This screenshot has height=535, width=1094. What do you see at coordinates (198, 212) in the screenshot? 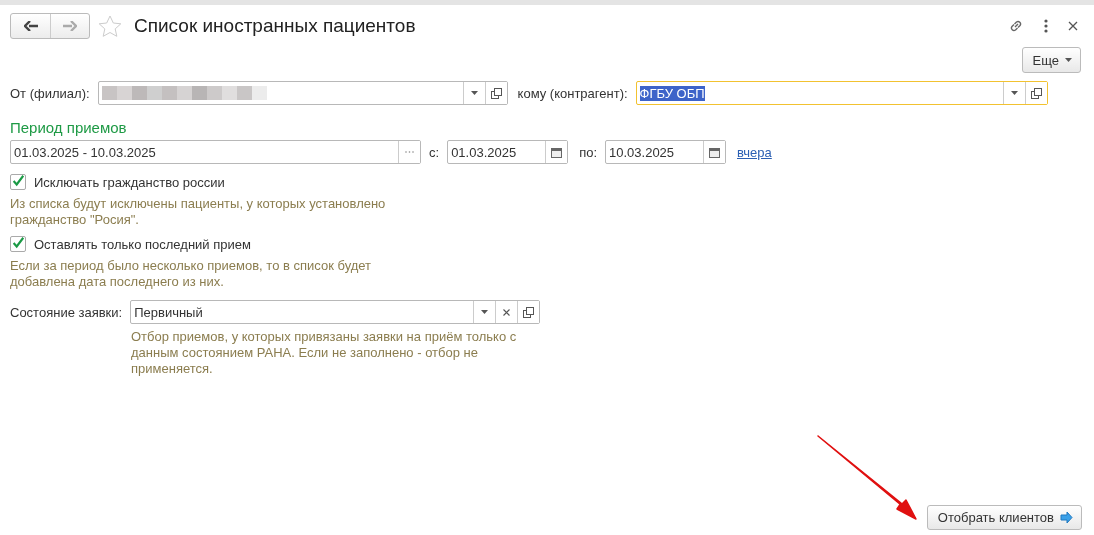
I see `hint-text: Из списка будут исключены пациенты, у которых установлено гражданство "Росия".` at bounding box center [198, 212].